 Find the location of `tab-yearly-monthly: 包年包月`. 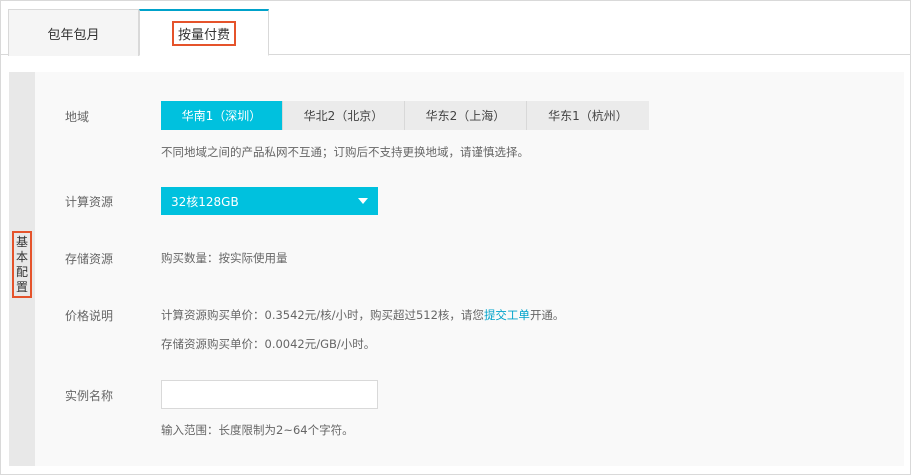

tab-yearly-monthly: 包年包月 is located at coordinates (73, 32).